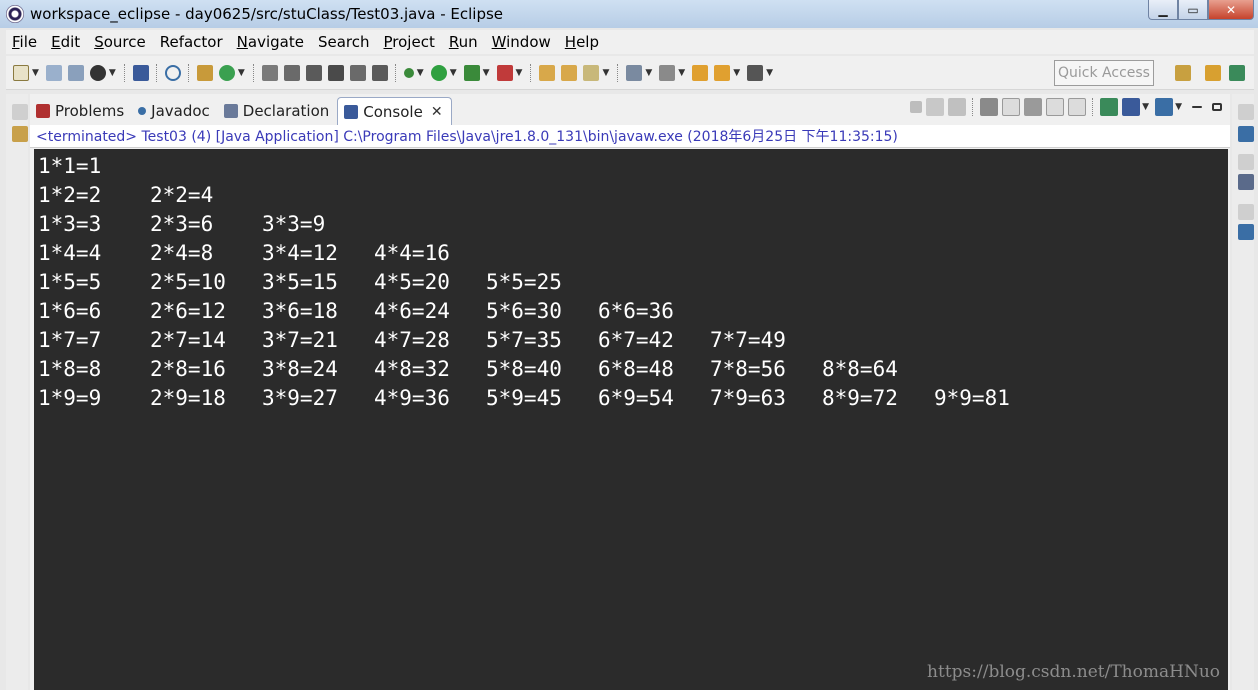  I want to click on declaration-icon, so click(230, 111).